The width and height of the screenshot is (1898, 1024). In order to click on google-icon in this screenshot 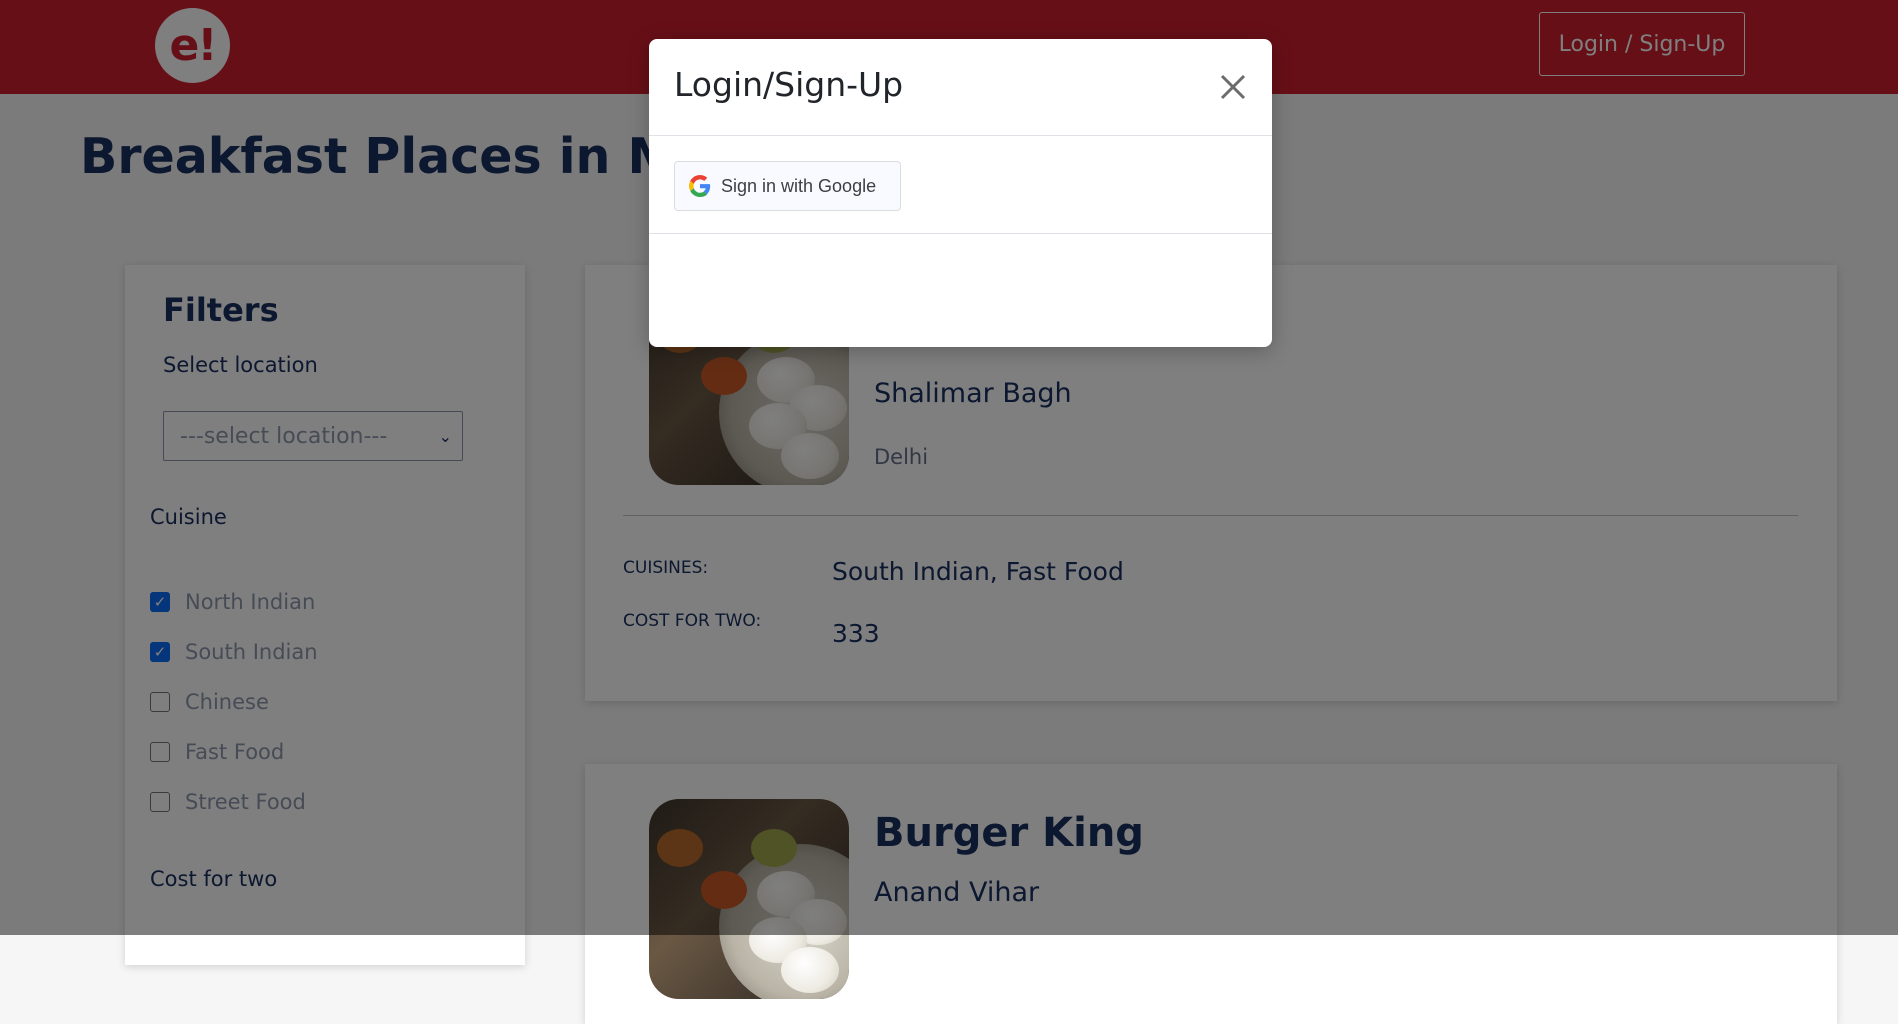, I will do `click(700, 186)`.